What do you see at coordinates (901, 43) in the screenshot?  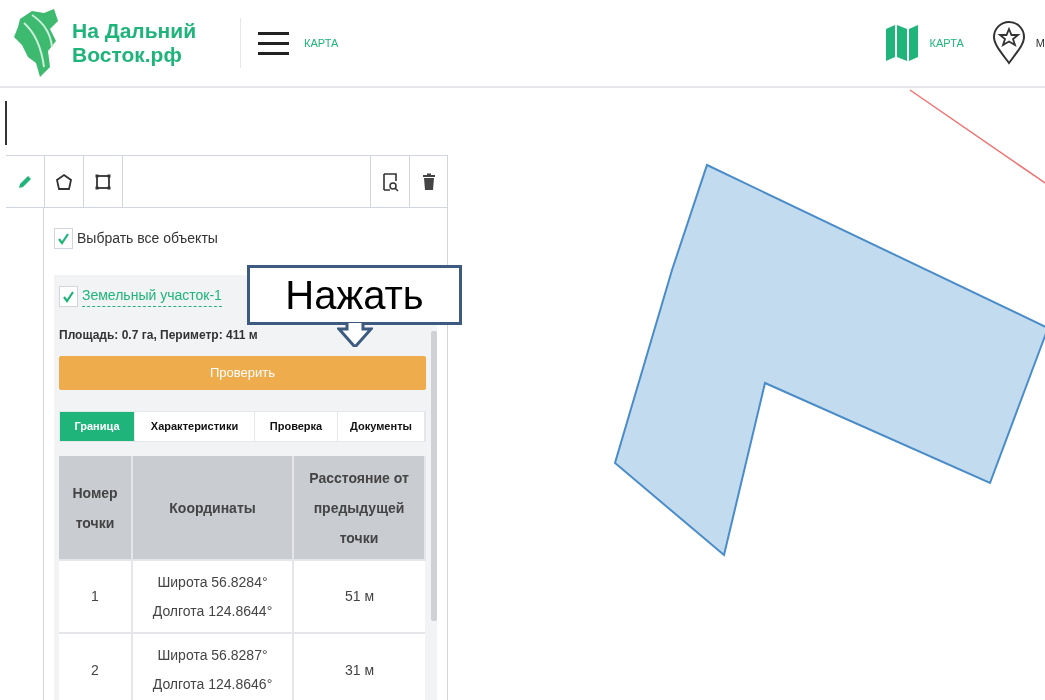 I see `map-icon` at bounding box center [901, 43].